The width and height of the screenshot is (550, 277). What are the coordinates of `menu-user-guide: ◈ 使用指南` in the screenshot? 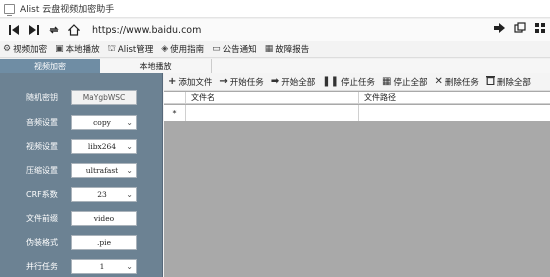 It's located at (182, 49).